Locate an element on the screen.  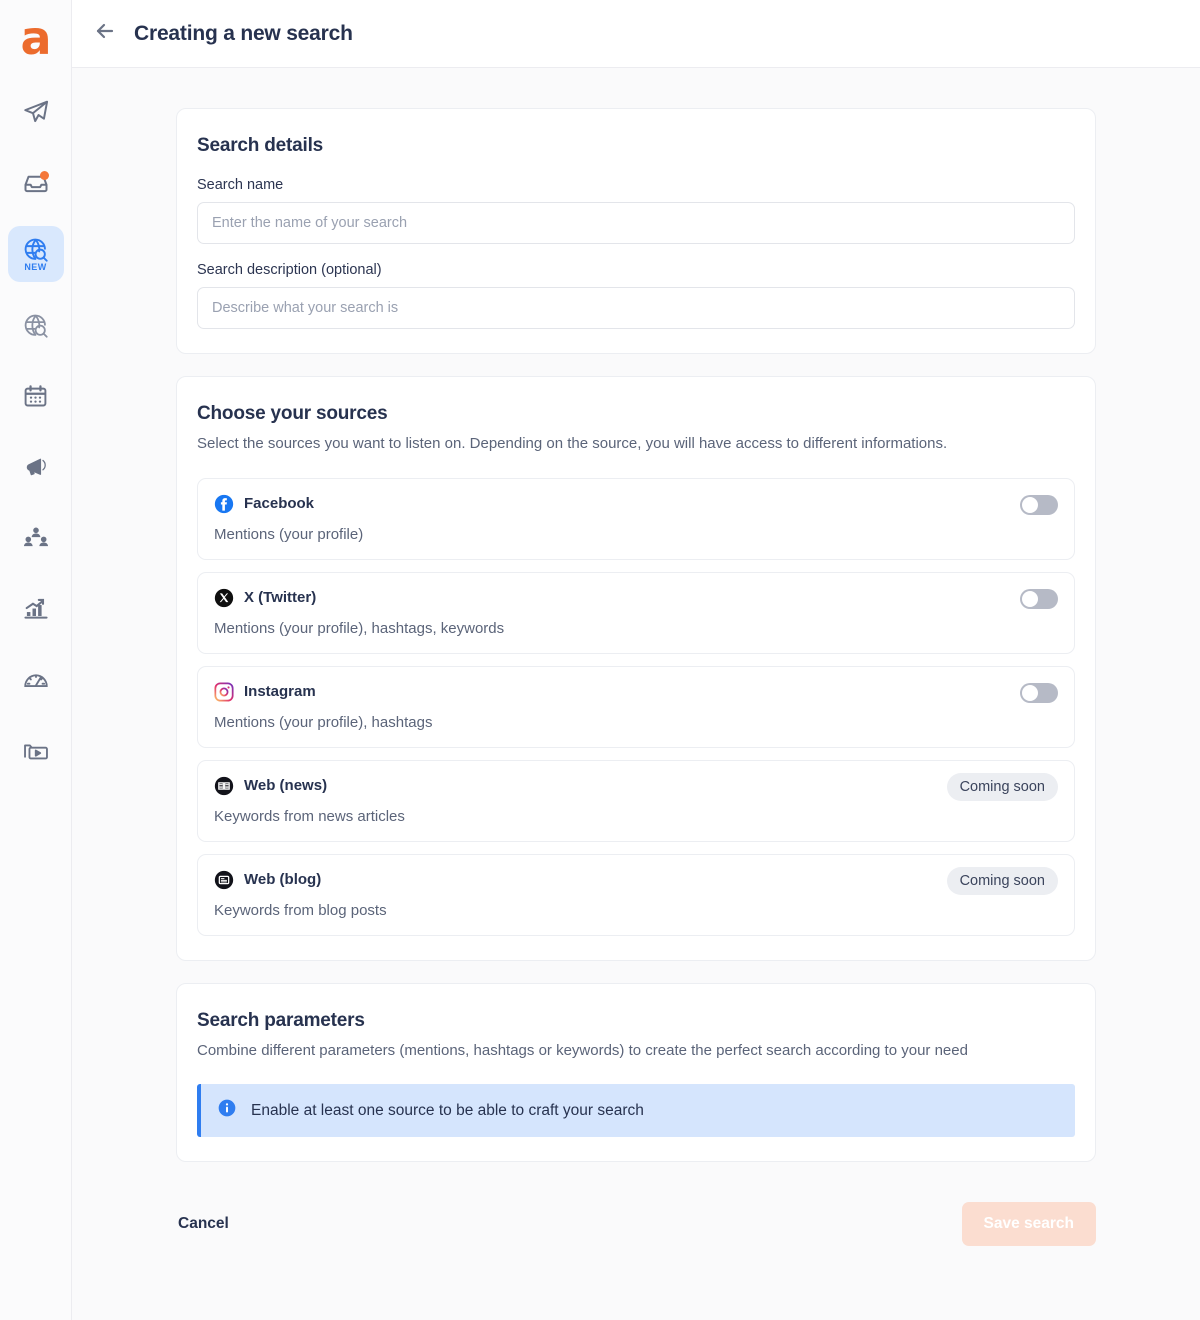
x-twitter-toggle is located at coordinates (1039, 598).